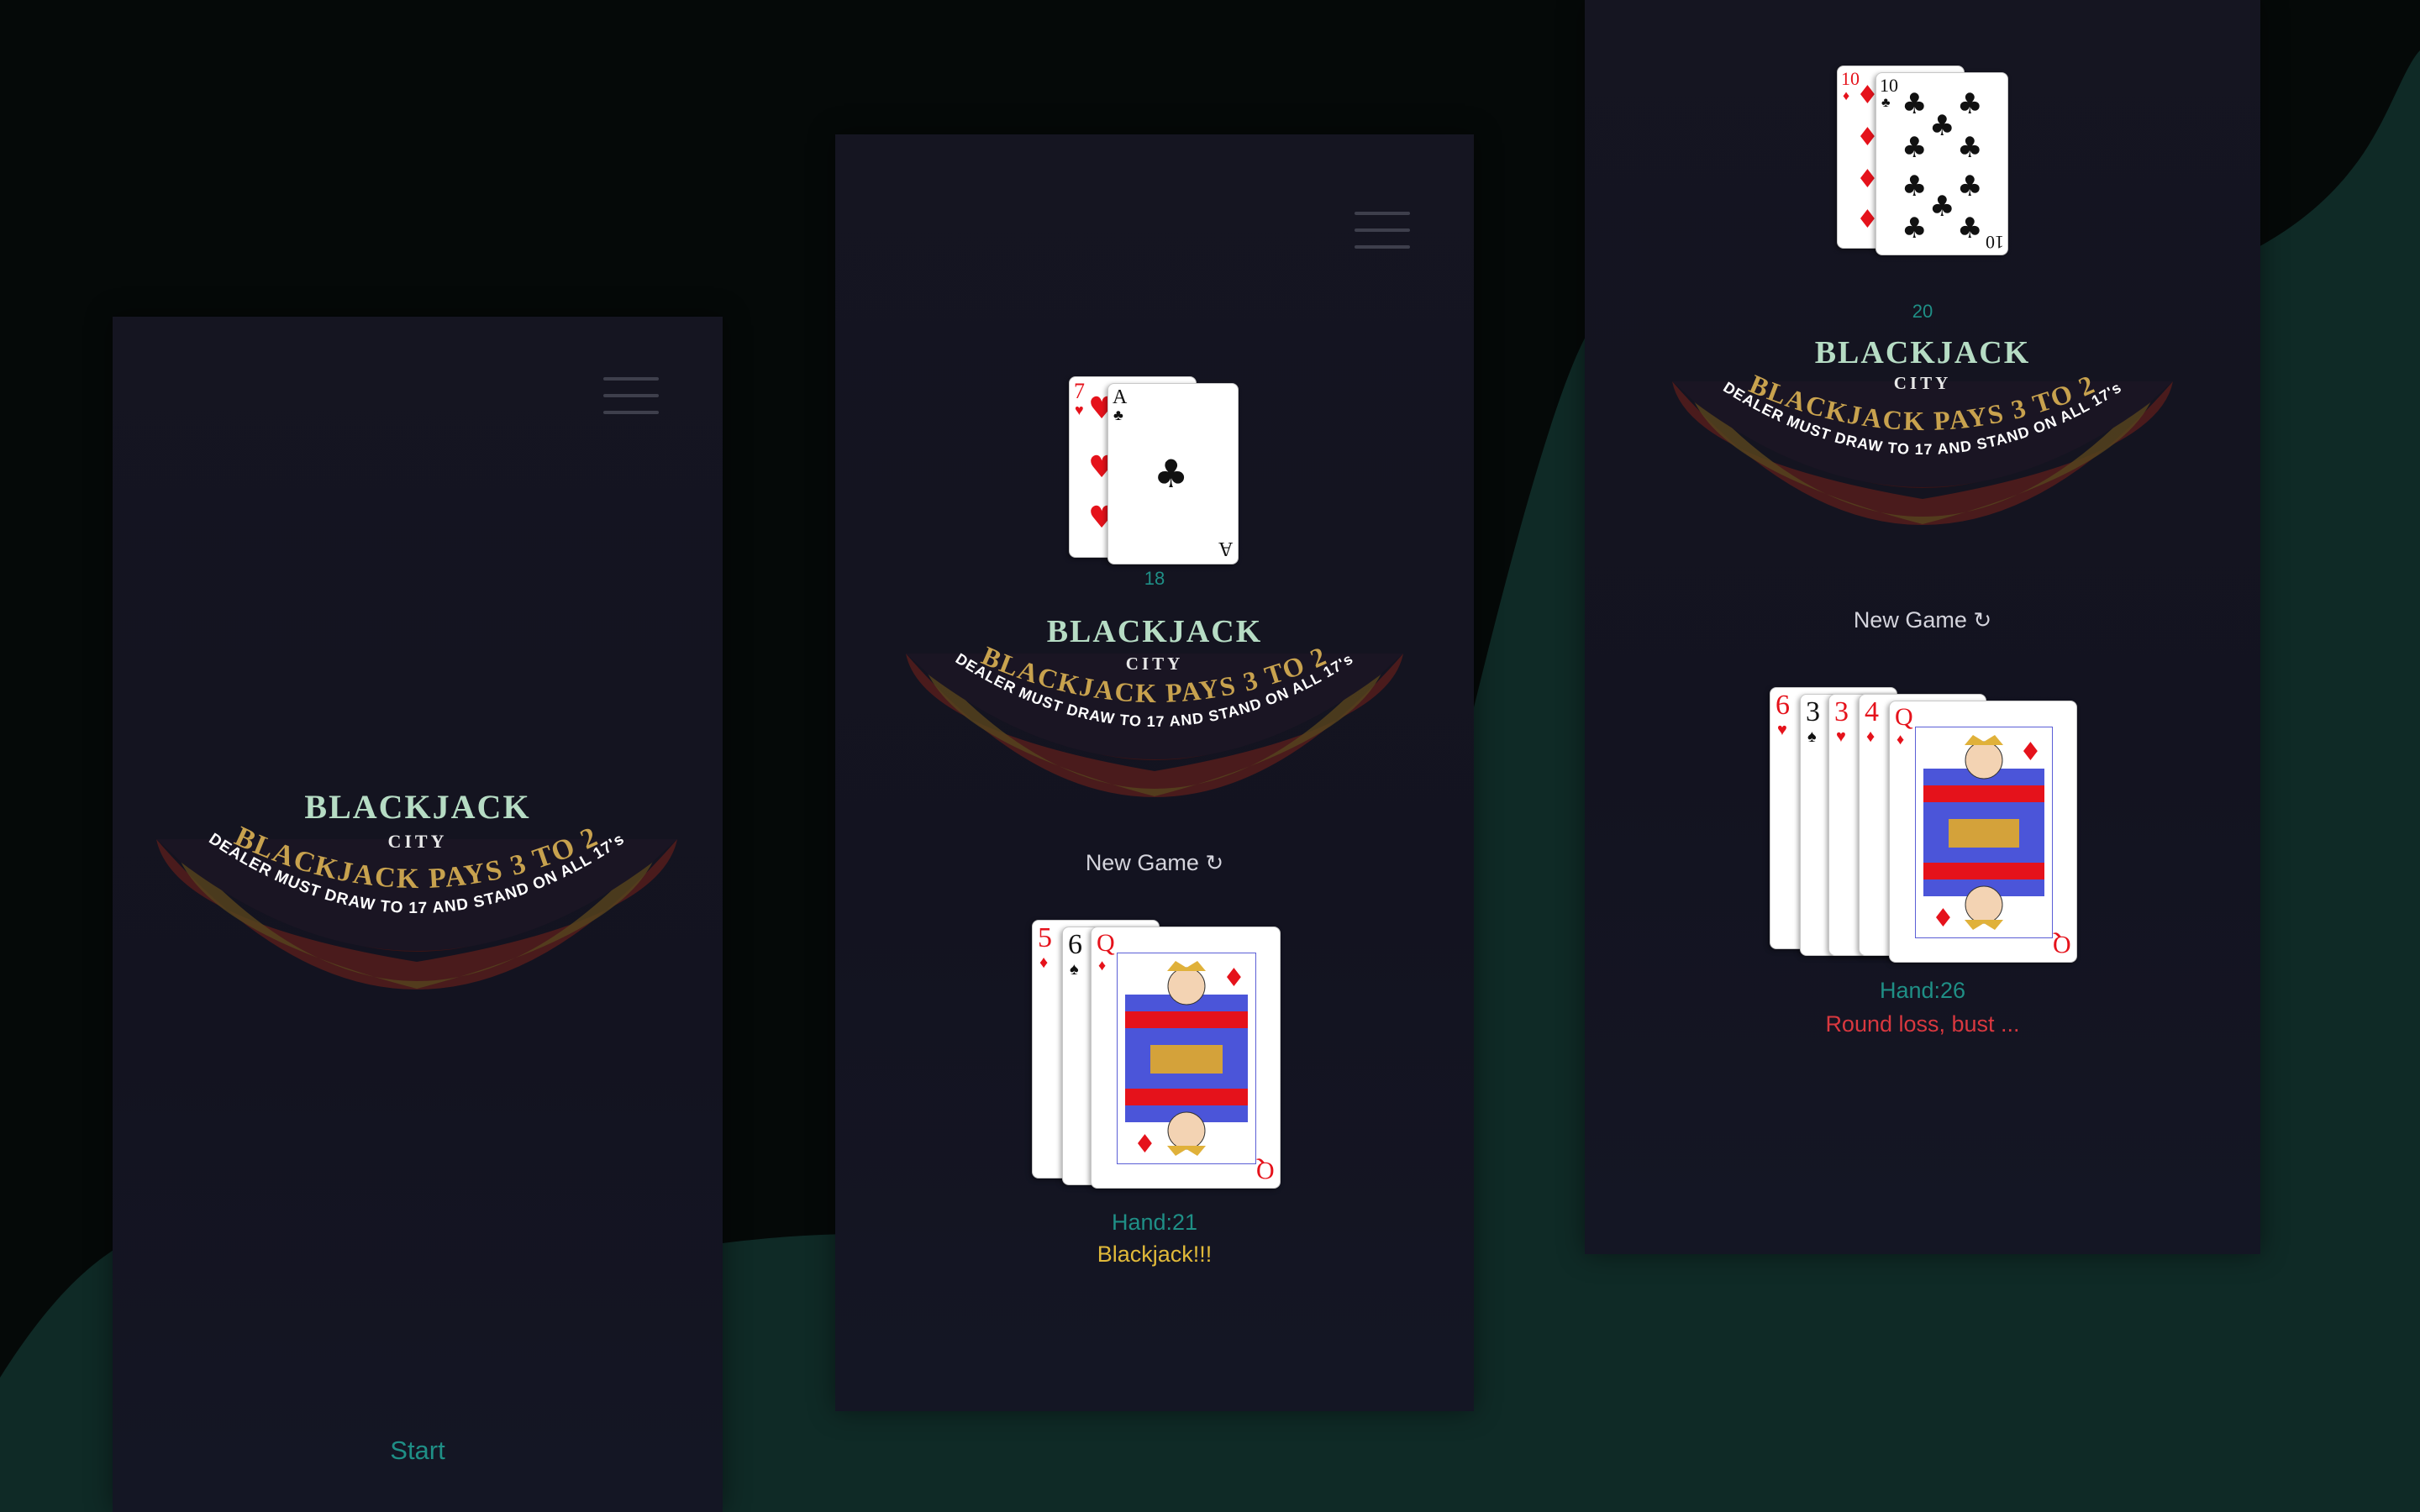  What do you see at coordinates (1079, 391) in the screenshot?
I see `card-rank: 7` at bounding box center [1079, 391].